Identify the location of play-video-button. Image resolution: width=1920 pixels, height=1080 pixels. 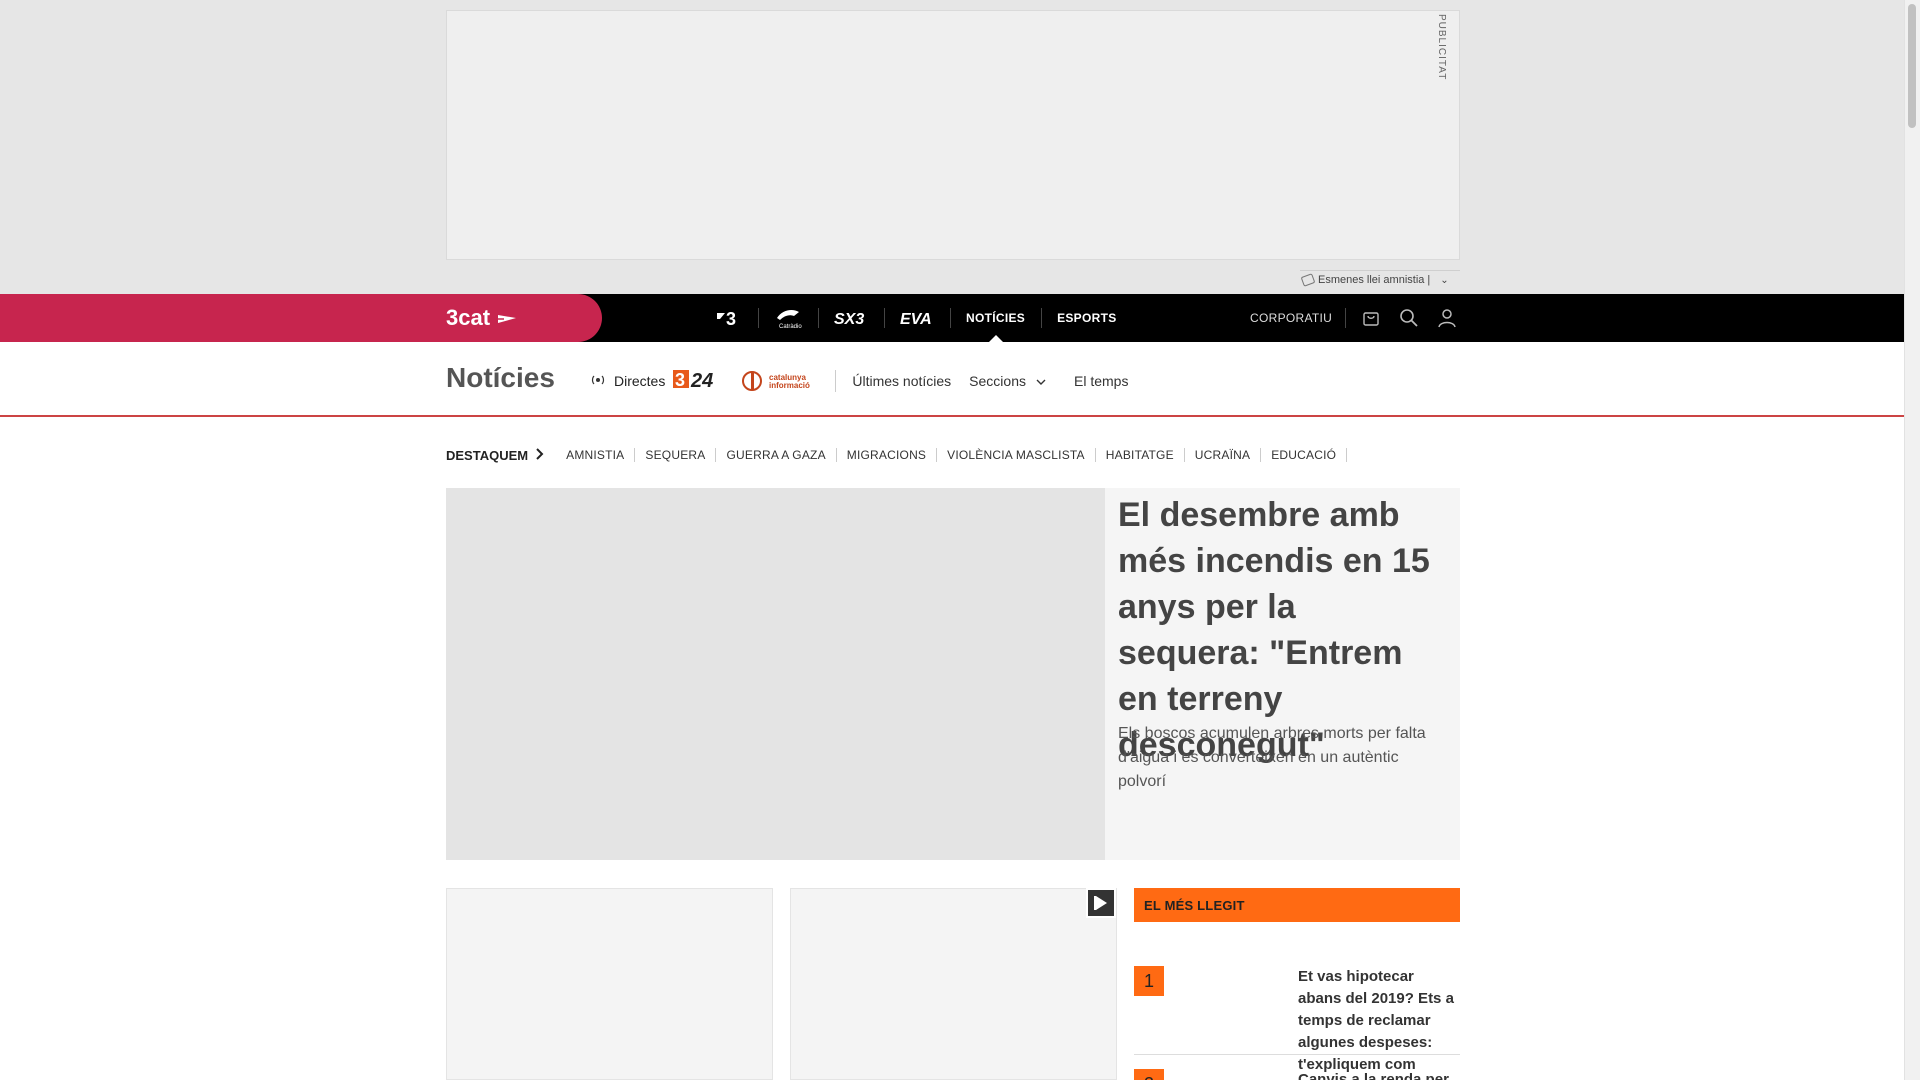
(1101, 903).